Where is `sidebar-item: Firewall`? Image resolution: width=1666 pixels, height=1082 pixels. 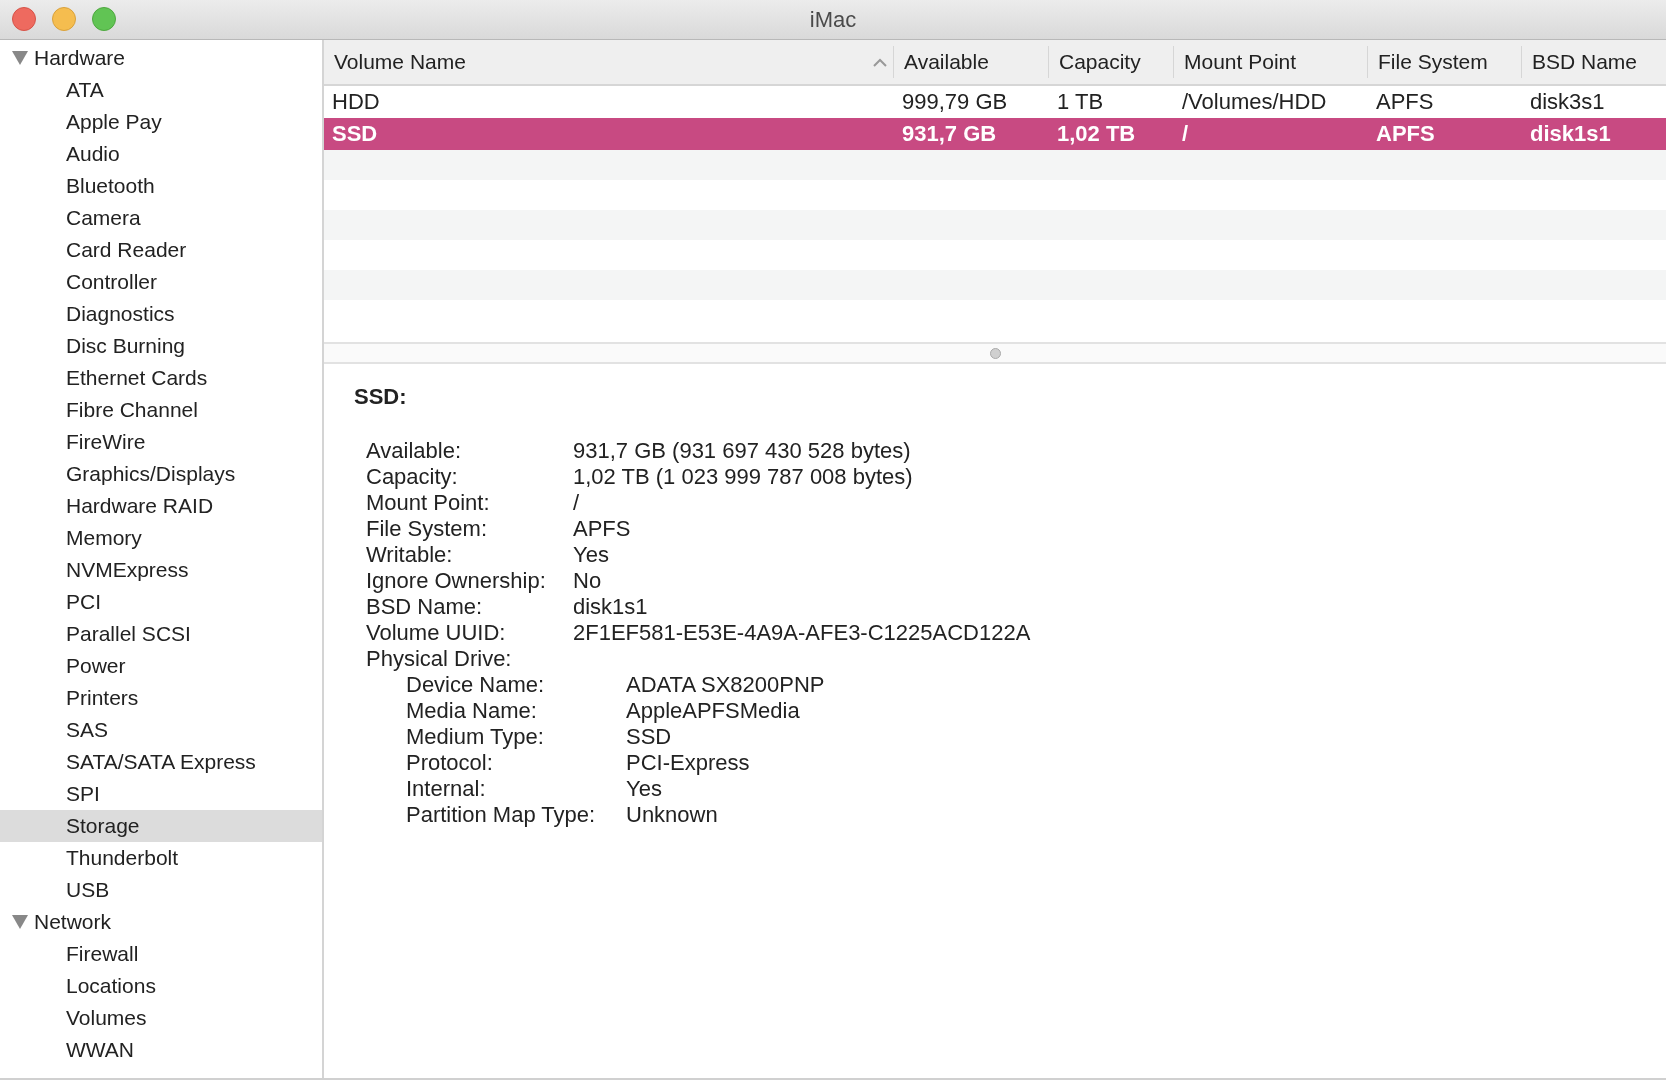 sidebar-item: Firewall is located at coordinates (161, 954).